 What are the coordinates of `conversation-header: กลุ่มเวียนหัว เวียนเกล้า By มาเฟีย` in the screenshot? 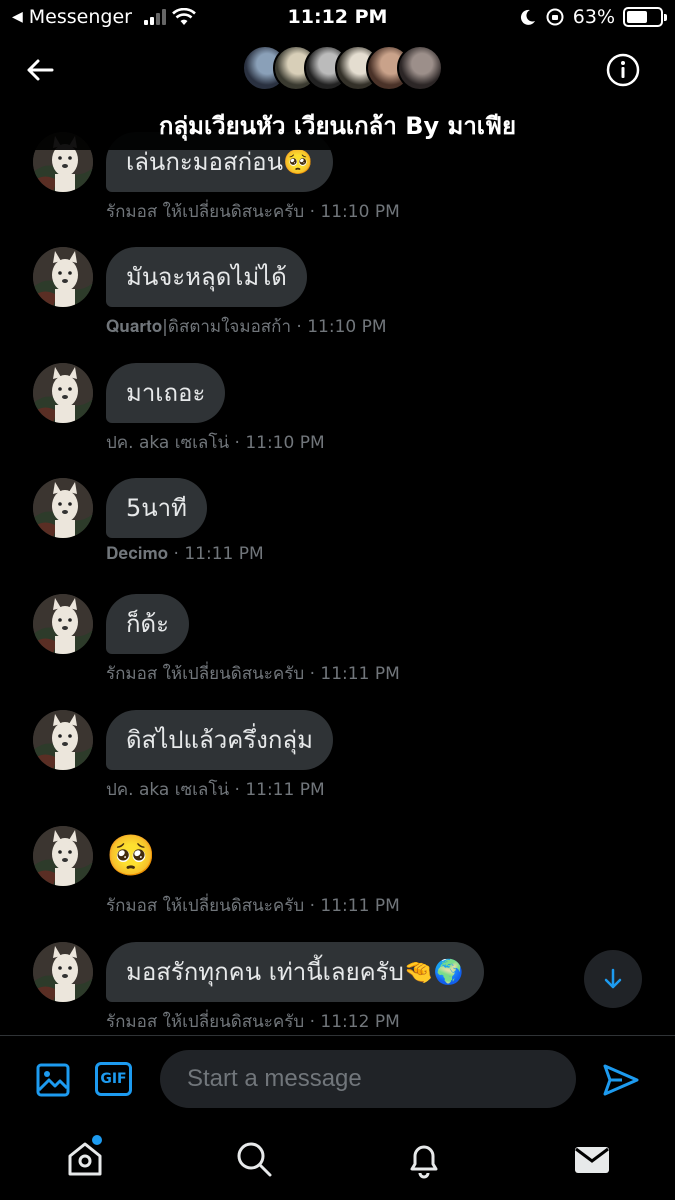 It's located at (337, 93).